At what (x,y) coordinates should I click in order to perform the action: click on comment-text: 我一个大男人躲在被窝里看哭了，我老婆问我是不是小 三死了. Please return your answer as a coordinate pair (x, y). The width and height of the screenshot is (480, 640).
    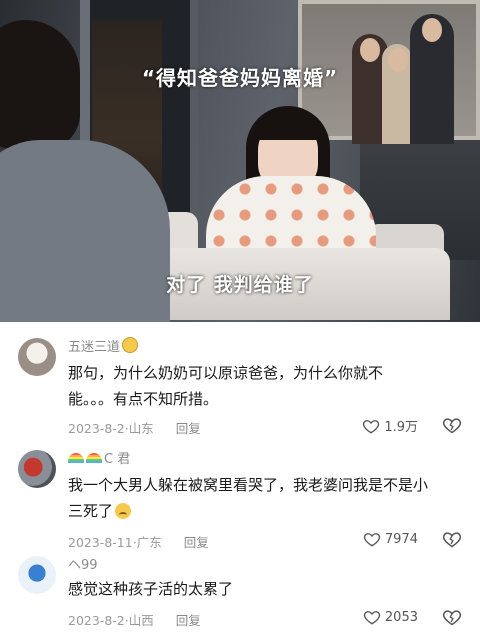
    Looking at the image, I should click on (268, 498).